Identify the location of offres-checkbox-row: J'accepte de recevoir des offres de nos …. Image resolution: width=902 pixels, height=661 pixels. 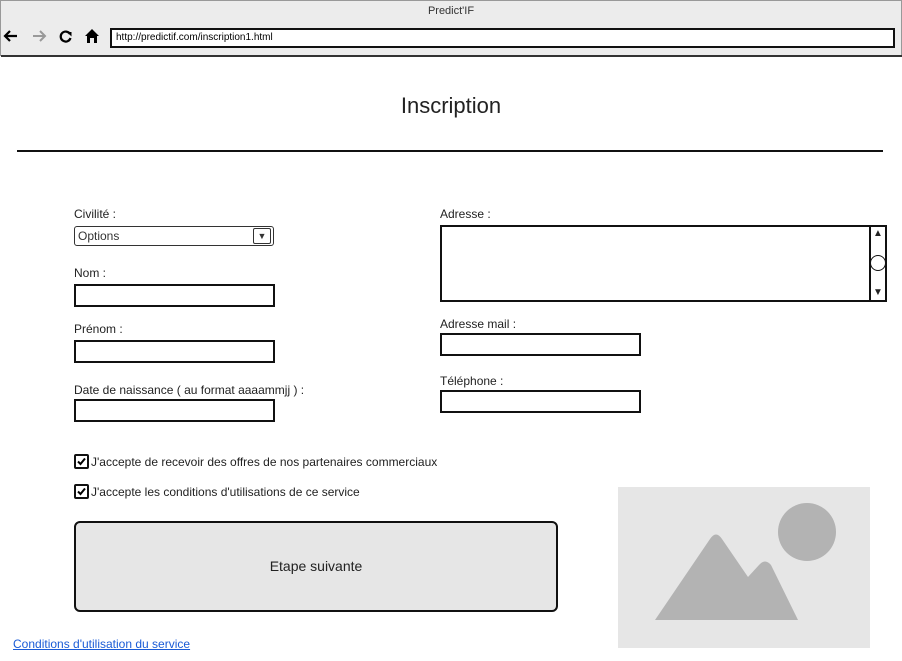
(255, 461).